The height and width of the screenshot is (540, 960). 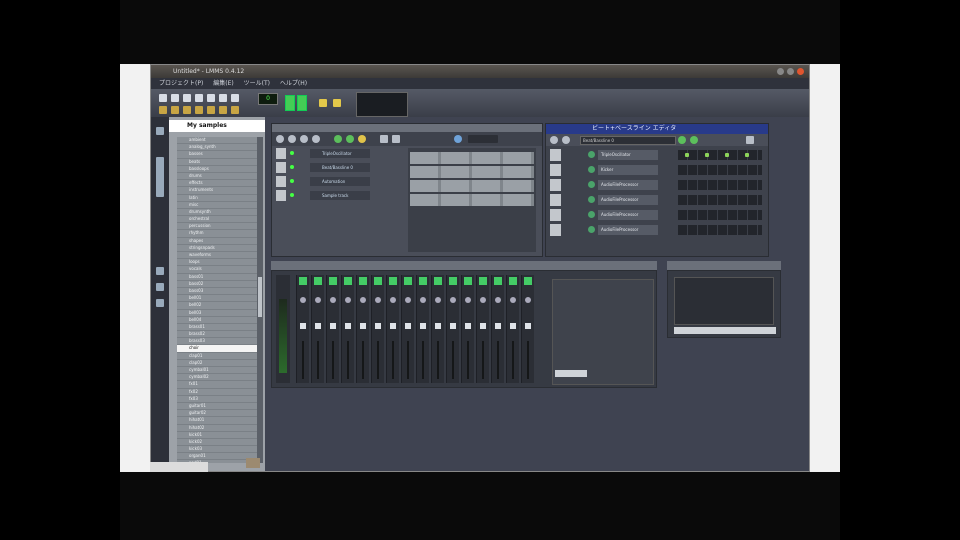 I want to click on new-from-template-icon, so click(x=175, y=98).